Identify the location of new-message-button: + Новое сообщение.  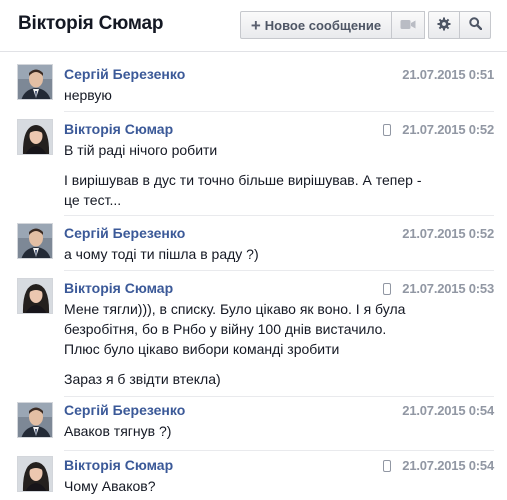
(316, 25).